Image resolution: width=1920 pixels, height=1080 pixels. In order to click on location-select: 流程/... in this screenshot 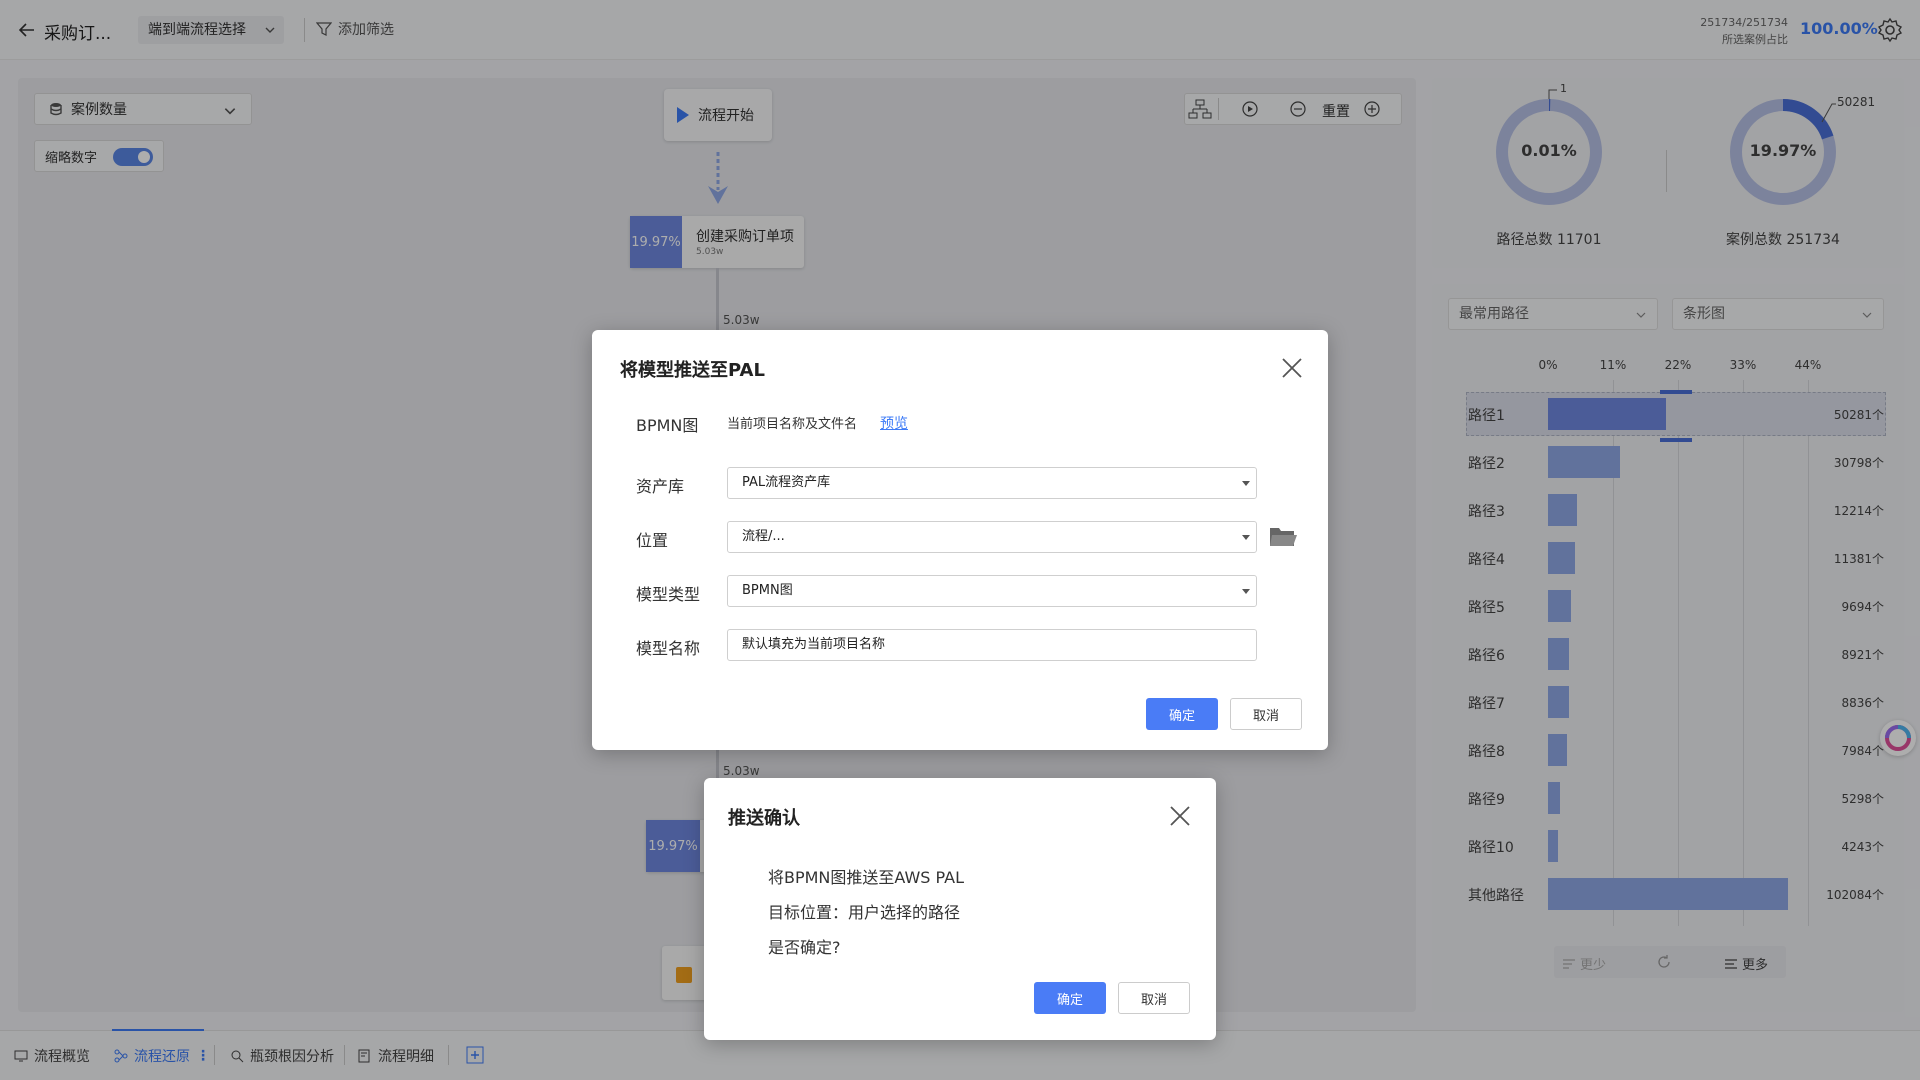, I will do `click(992, 537)`.